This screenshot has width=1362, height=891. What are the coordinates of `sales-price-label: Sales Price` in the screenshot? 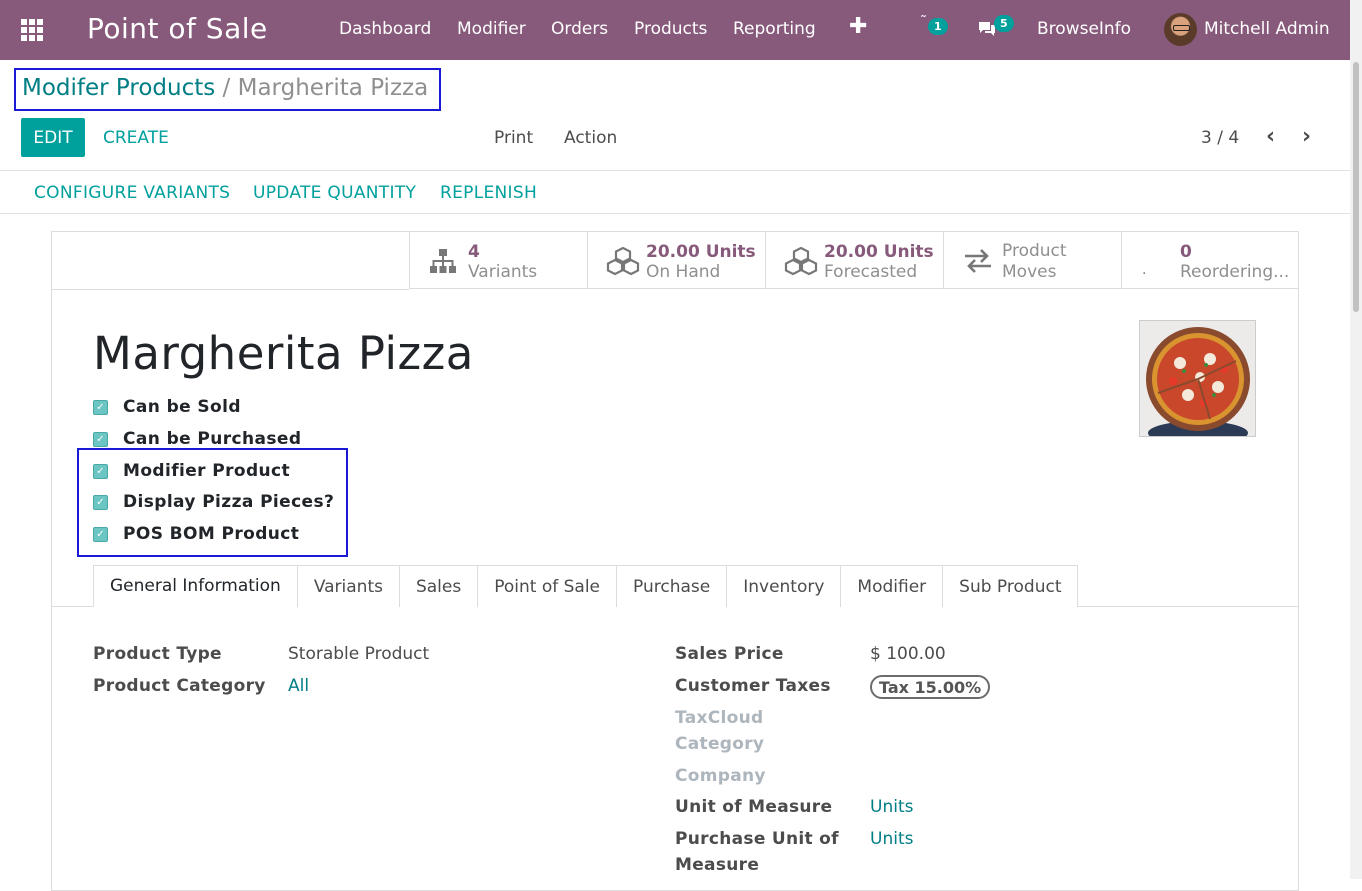 It's located at (729, 654).